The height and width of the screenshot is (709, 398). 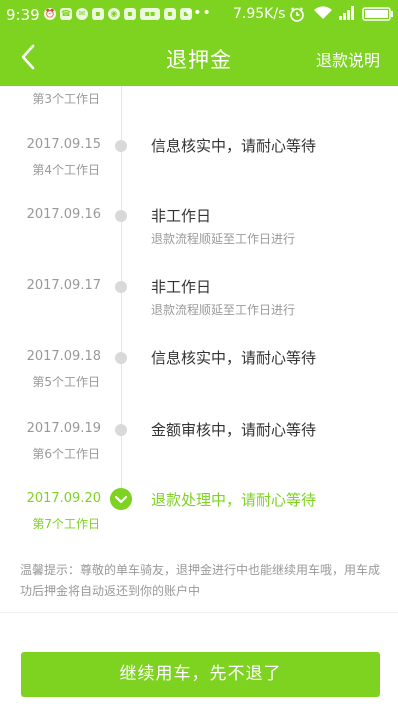 I want to click on message-icon: ✉, so click(x=82, y=14).